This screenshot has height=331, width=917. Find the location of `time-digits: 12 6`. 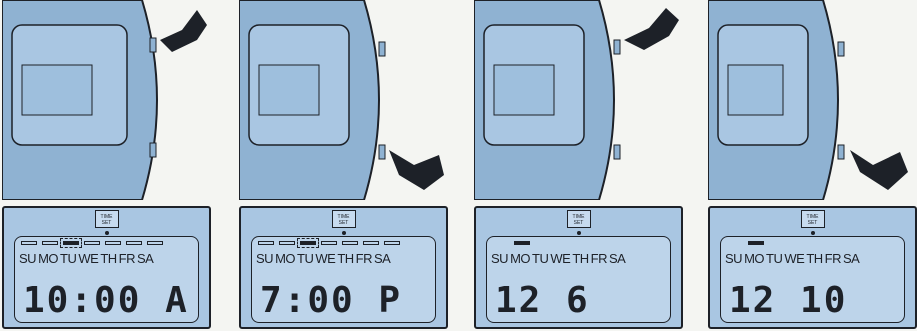

time-digits: 12 6 is located at coordinates (542, 301).